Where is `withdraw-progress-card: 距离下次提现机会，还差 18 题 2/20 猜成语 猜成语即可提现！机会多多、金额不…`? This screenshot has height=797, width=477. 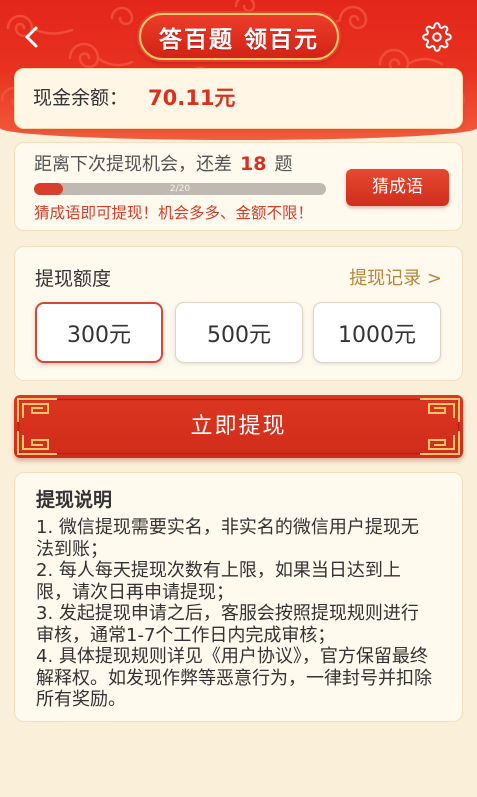
withdraw-progress-card: 距离下次提现机会，还差 18 题 2/20 猜成语 猜成语即可提现！机会多多、金额不… is located at coordinates (238, 186).